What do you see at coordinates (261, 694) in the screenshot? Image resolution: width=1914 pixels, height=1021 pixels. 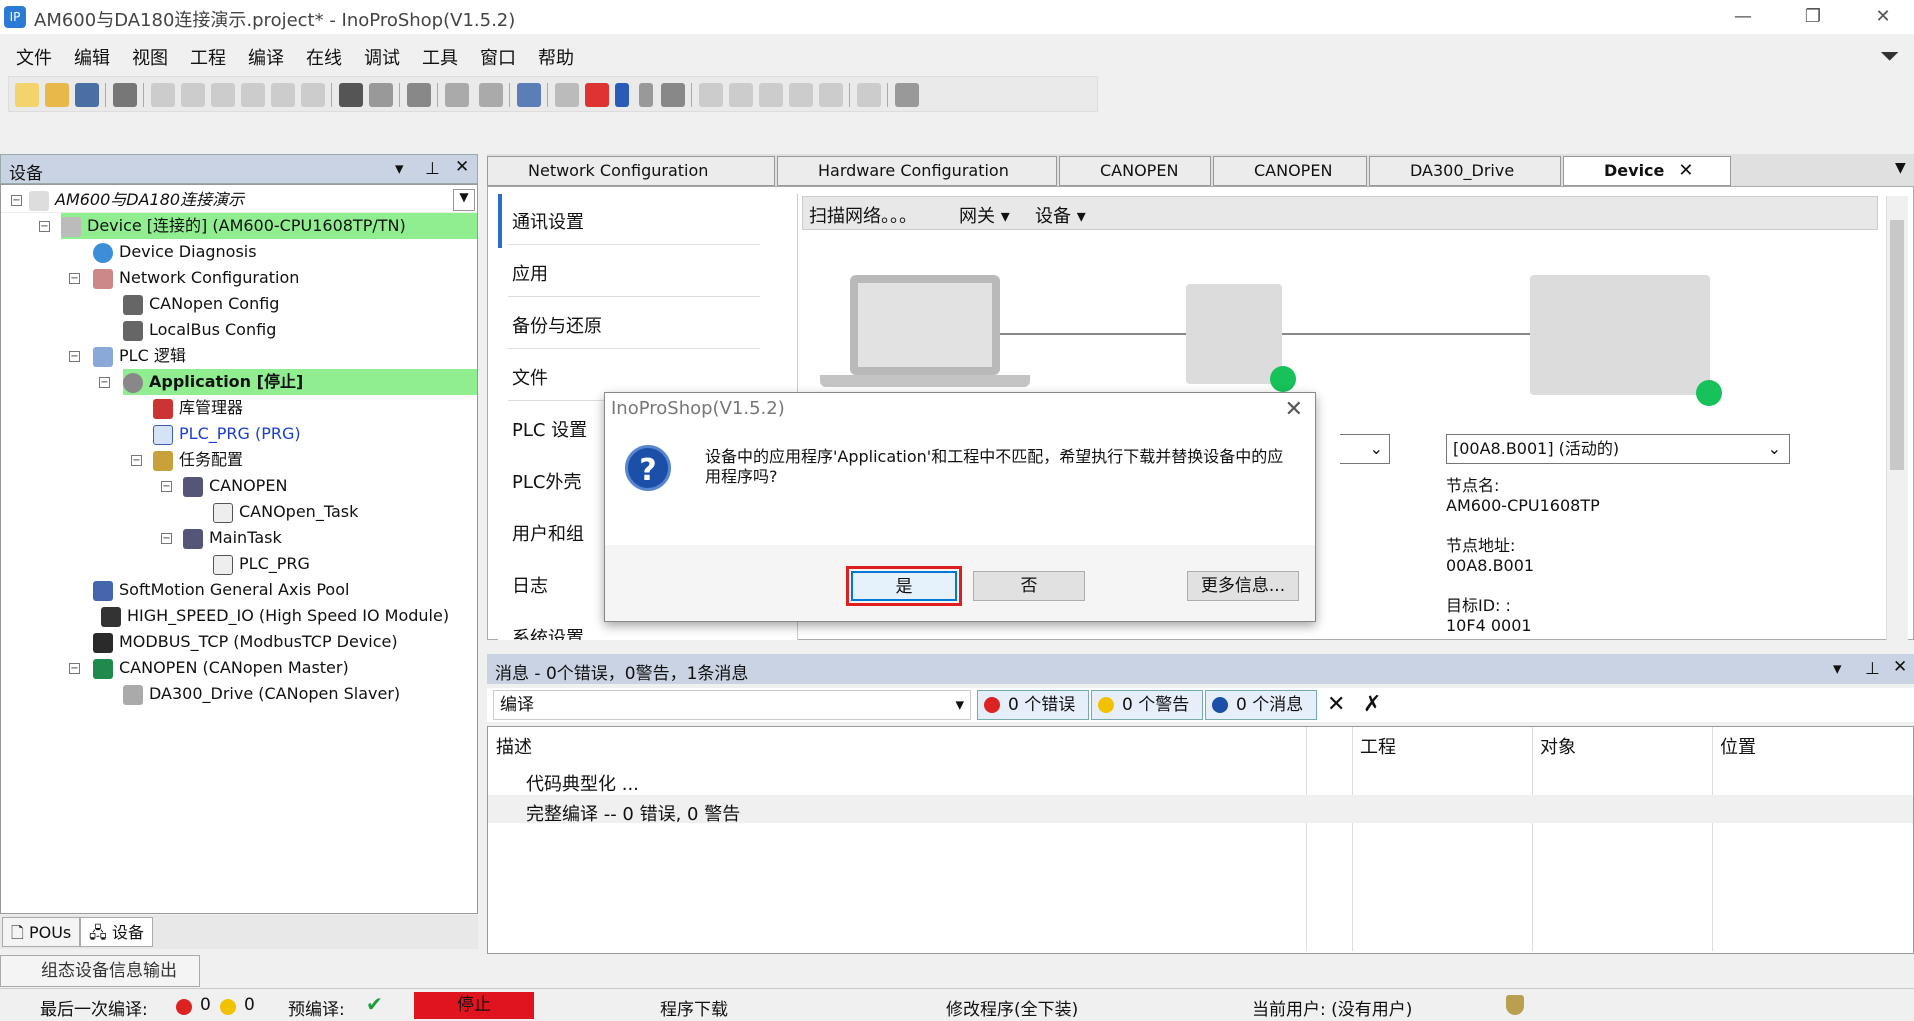 I see `tree-da300-drive: DA300_Drive (CANopen Slaver)` at bounding box center [261, 694].